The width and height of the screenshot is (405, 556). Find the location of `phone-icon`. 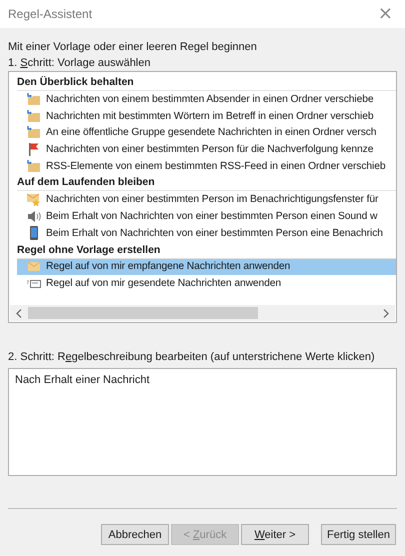

phone-icon is located at coordinates (34, 233).